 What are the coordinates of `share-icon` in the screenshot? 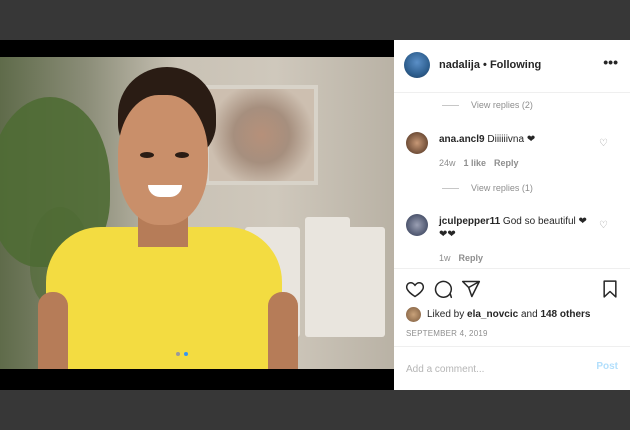 It's located at (471, 289).